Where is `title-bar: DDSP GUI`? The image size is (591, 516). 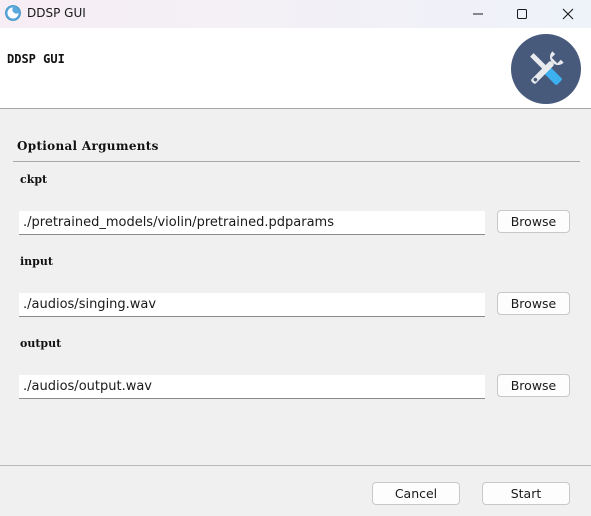
title-bar: DDSP GUI is located at coordinates (295, 14).